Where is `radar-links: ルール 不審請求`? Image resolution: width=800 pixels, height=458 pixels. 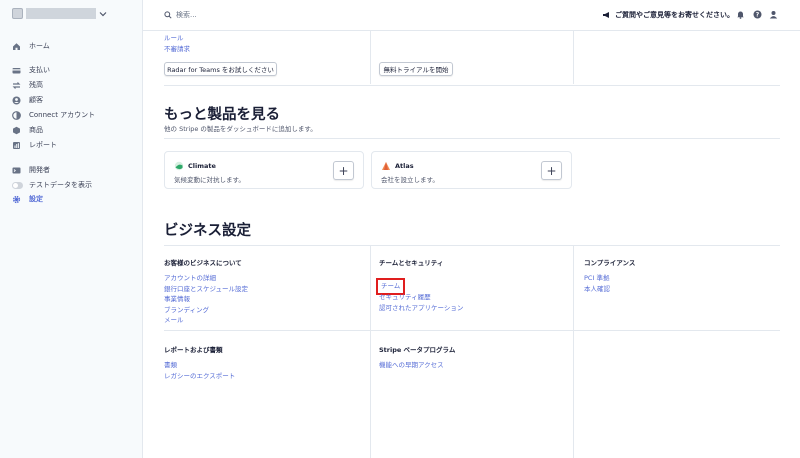 radar-links: ルール 不審請求 is located at coordinates (177, 43).